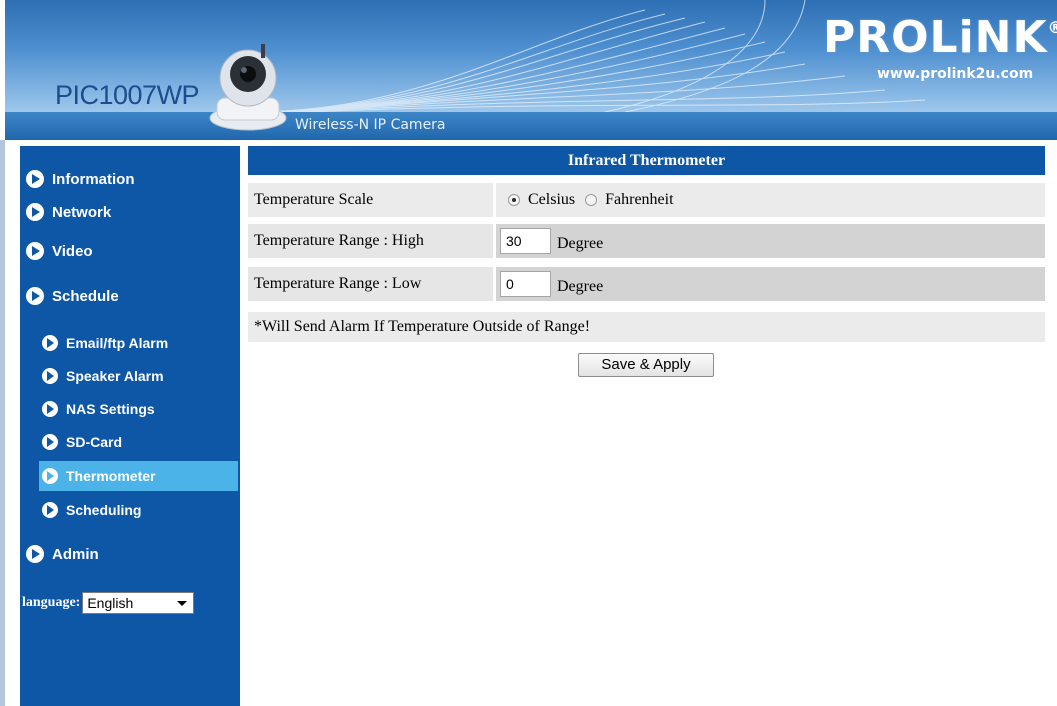 The image size is (1057, 706). What do you see at coordinates (248, 87) in the screenshot?
I see `camera-icon` at bounding box center [248, 87].